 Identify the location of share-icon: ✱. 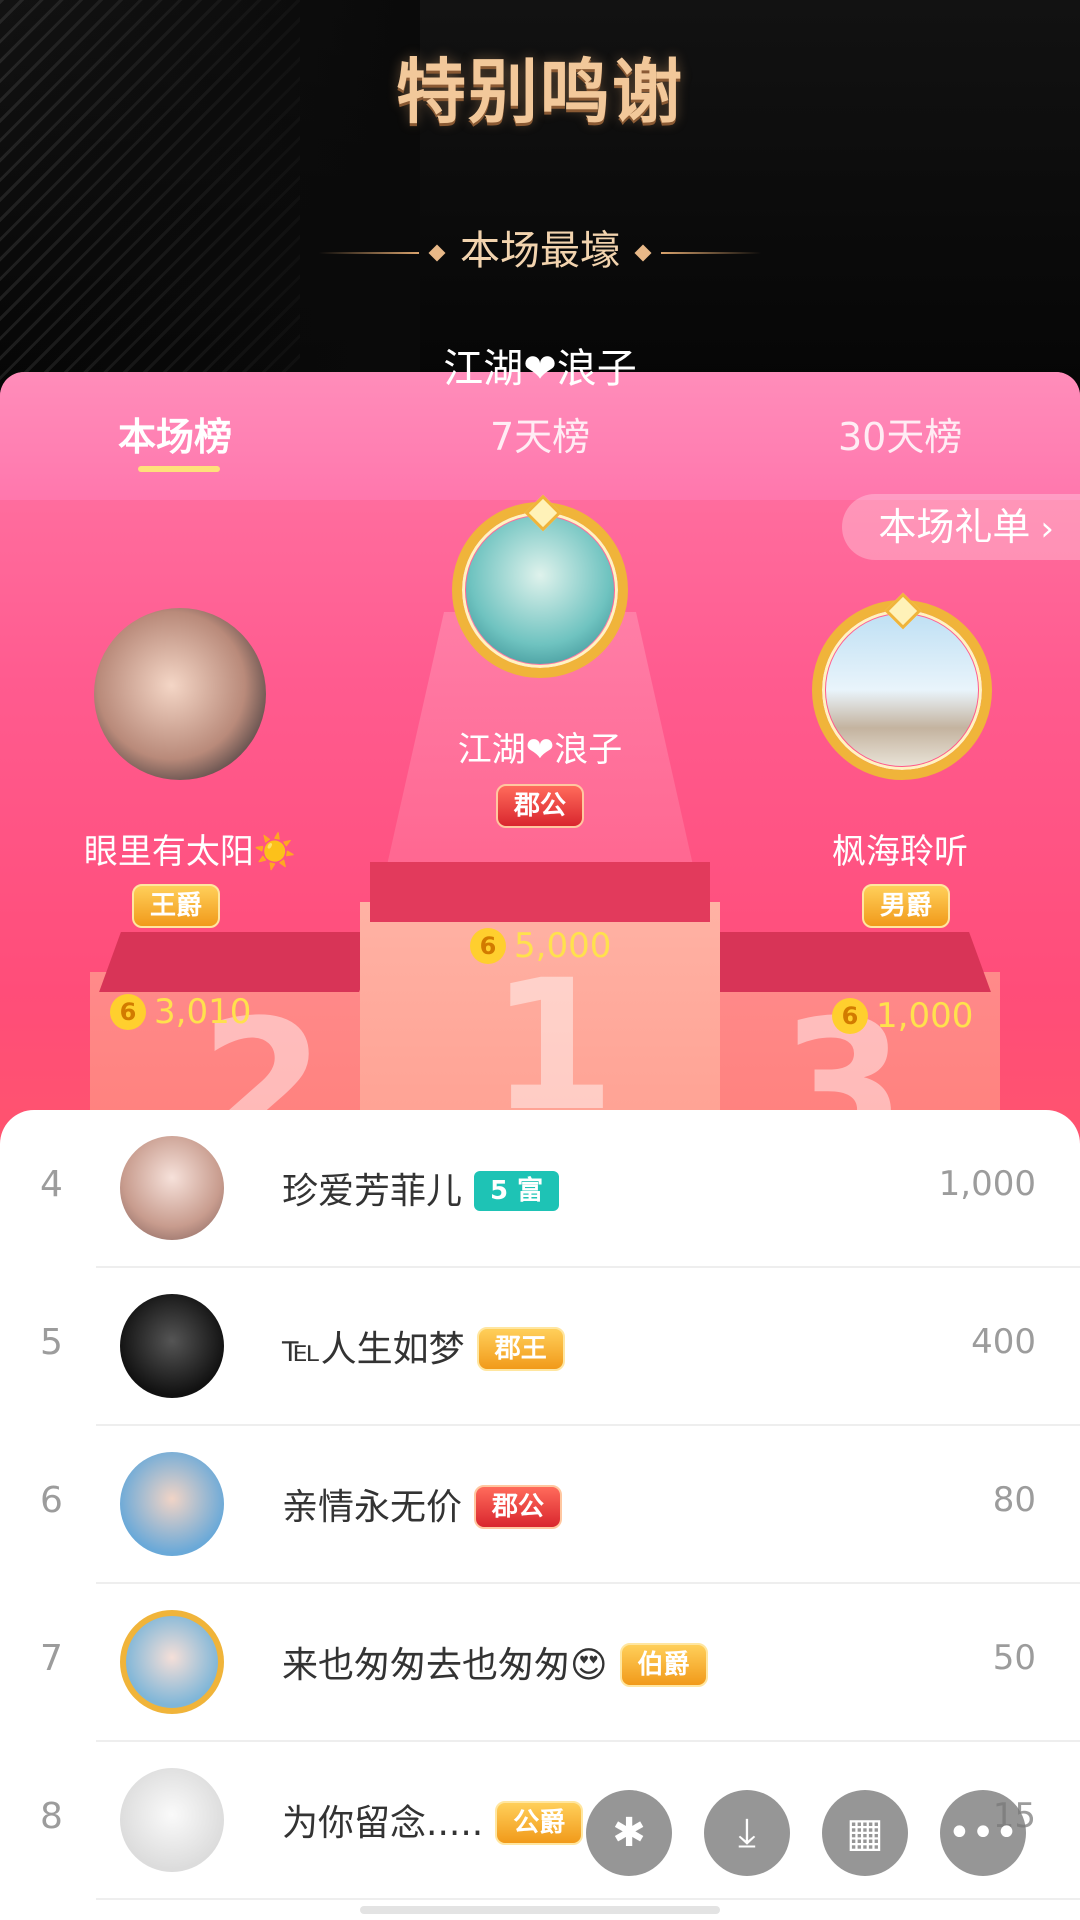
(629, 1833).